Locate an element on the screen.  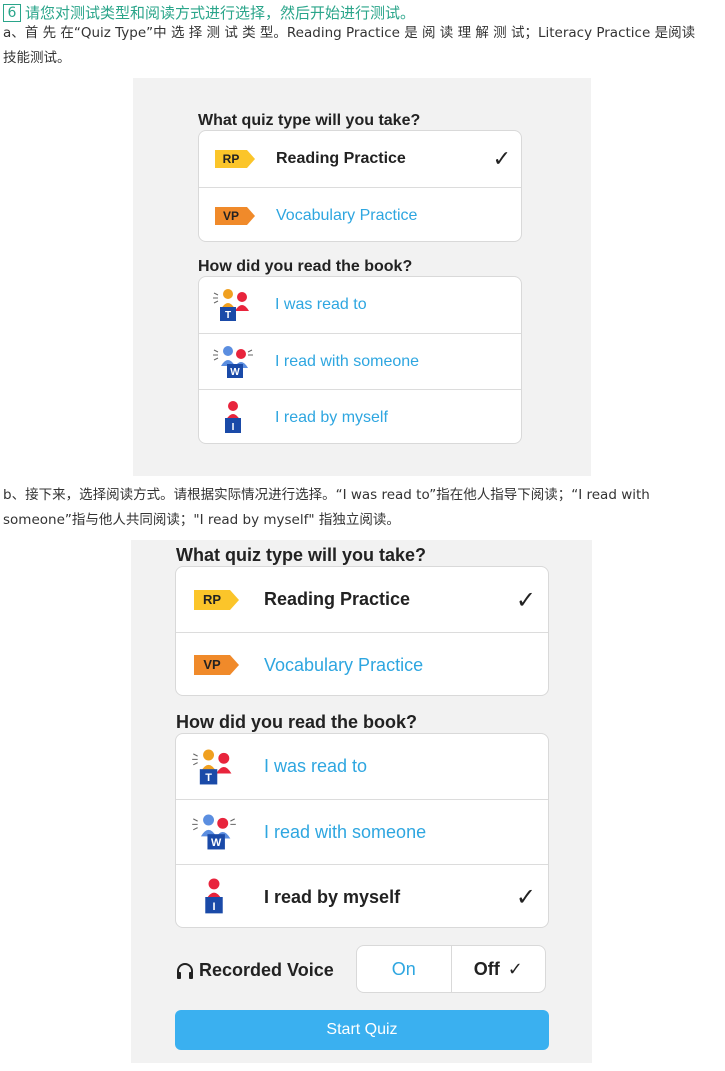
recorded-voice-label: Recorded Voice is located at coordinates (266, 970).